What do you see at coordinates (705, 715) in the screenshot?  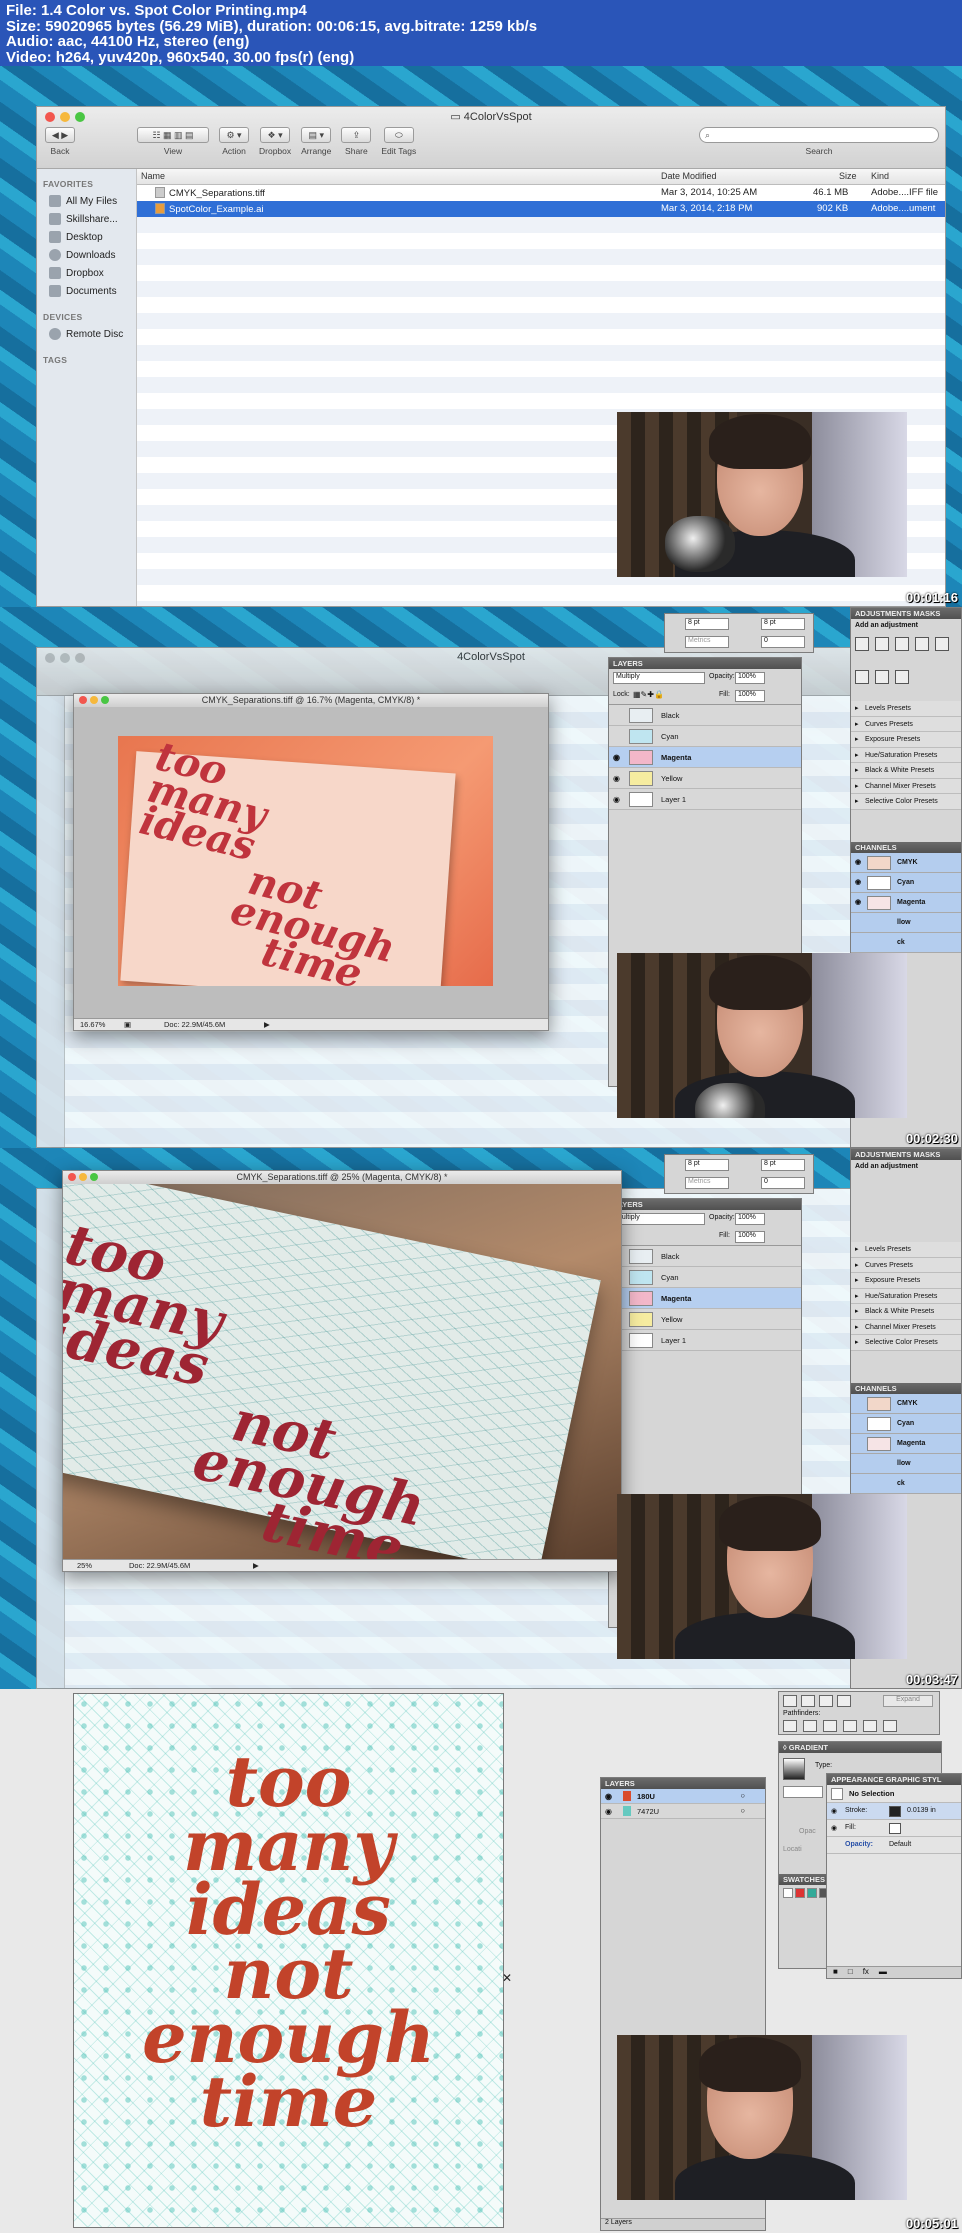 I see `layer-row: Black` at bounding box center [705, 715].